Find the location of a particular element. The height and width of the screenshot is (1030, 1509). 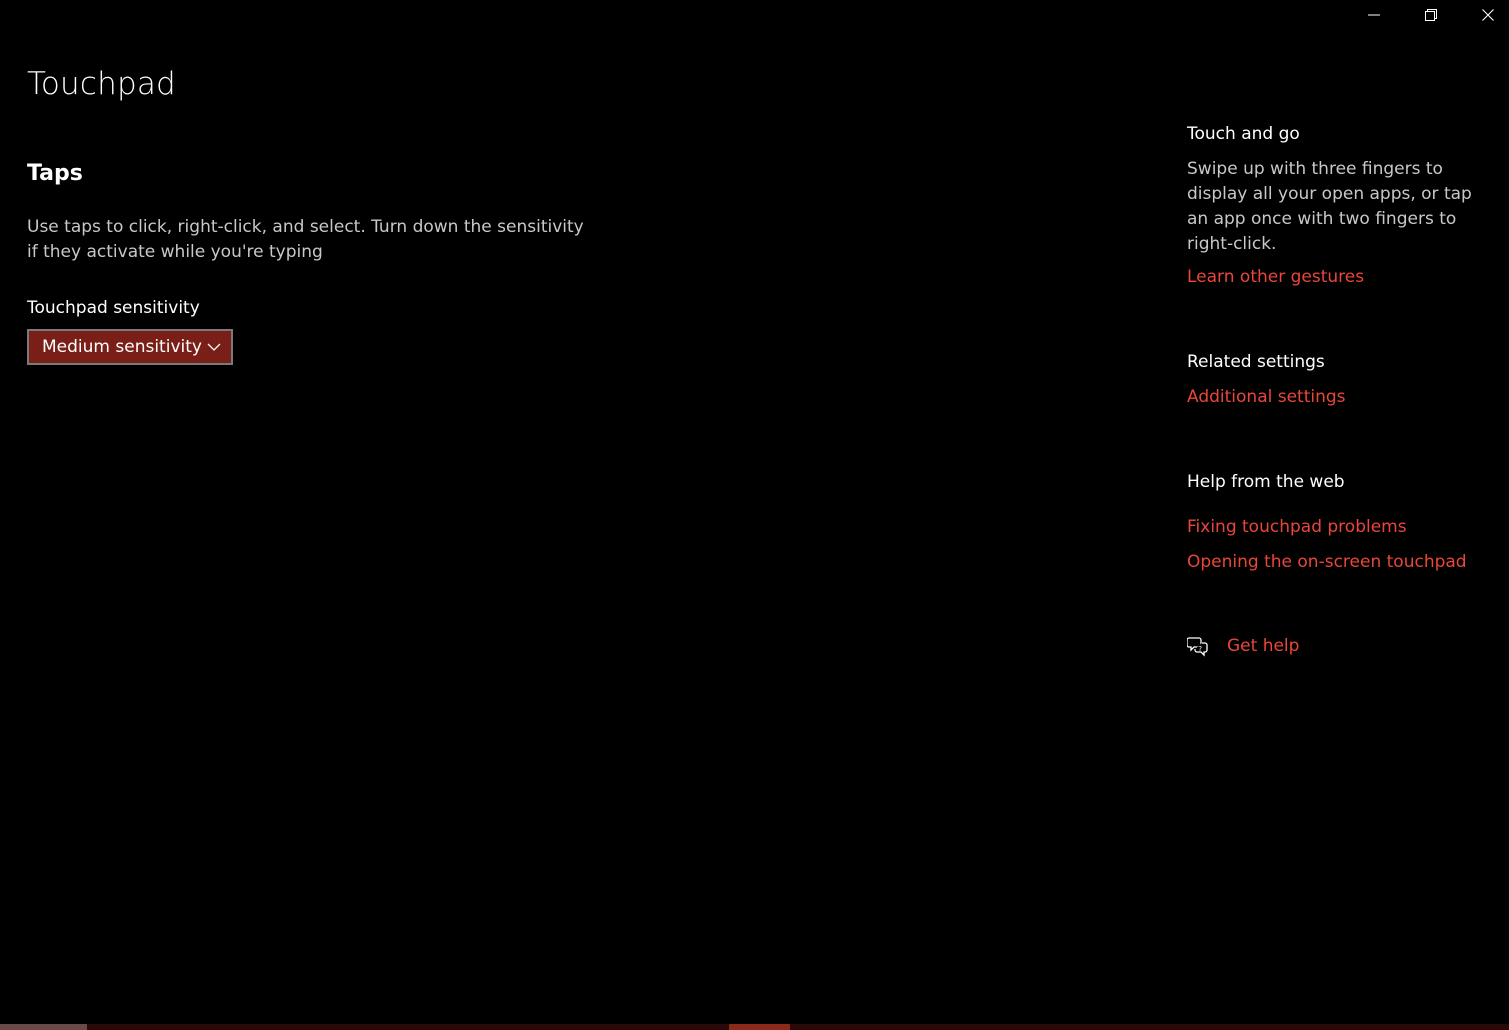

touchpad-sensitivity-label: Touchpad sensitivity is located at coordinates (113, 308).